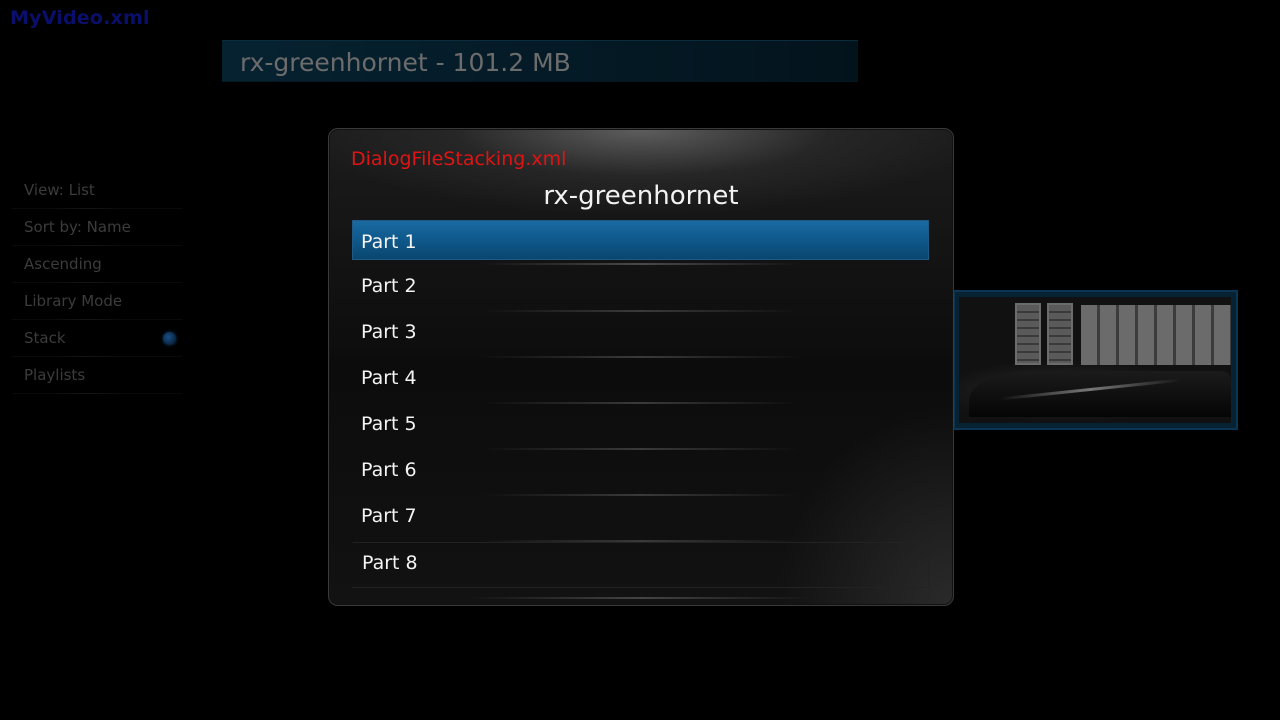 Image resolution: width=1280 pixels, height=720 pixels. What do you see at coordinates (77, 227) in the screenshot?
I see `side-item-label: Sort by: Name` at bounding box center [77, 227].